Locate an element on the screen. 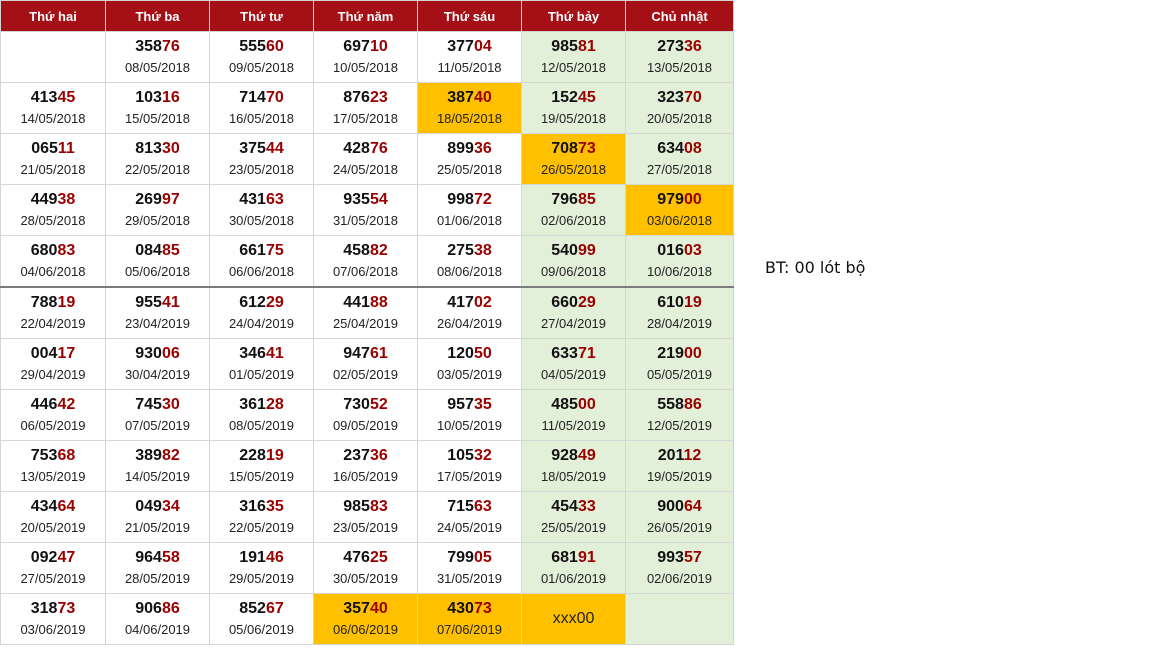  result-date: 06/06/2018 is located at coordinates (261, 271).